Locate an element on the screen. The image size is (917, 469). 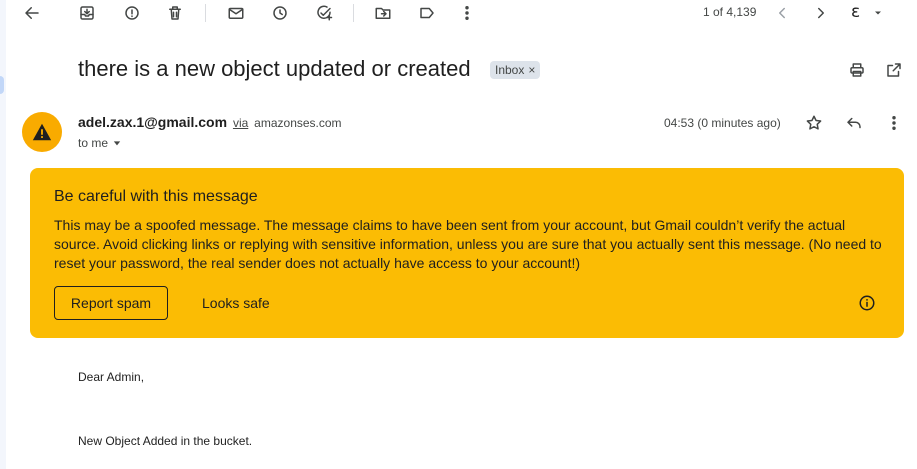
inbox-label-chip: Inbox × is located at coordinates (515, 70).